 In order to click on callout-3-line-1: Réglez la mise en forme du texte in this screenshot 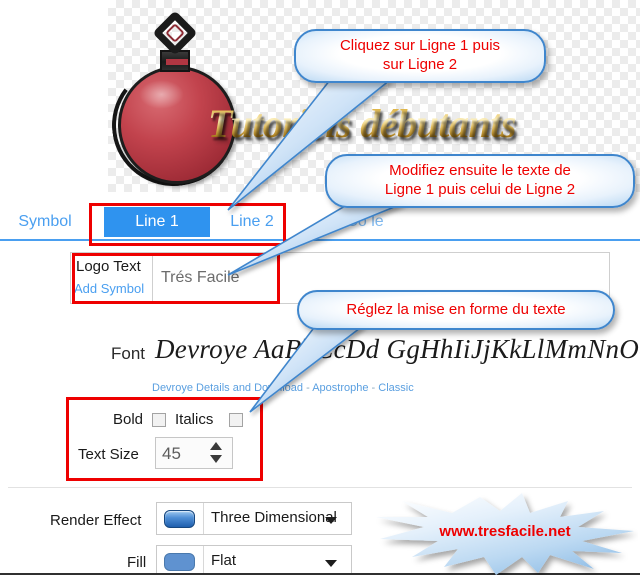, I will do `click(456, 309)`.